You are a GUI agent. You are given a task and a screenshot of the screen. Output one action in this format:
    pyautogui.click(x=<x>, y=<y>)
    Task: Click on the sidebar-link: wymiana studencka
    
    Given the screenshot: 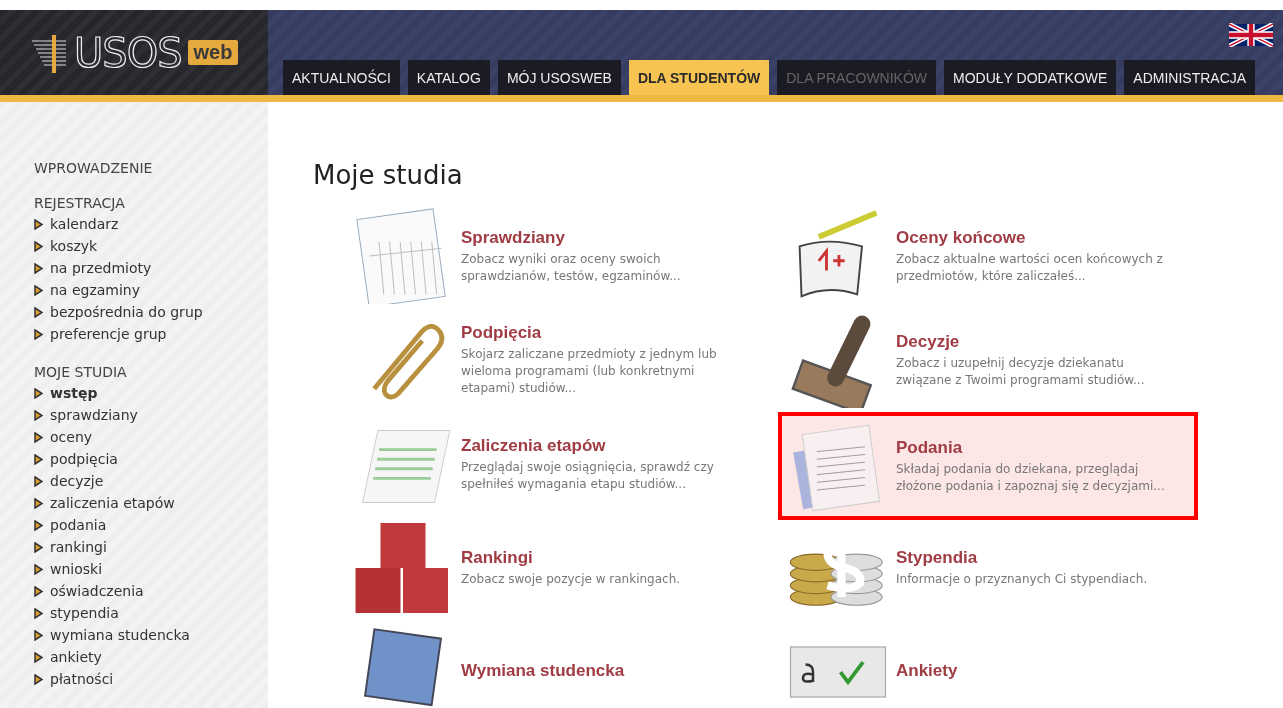 What is the action you would take?
    pyautogui.click(x=151, y=635)
    